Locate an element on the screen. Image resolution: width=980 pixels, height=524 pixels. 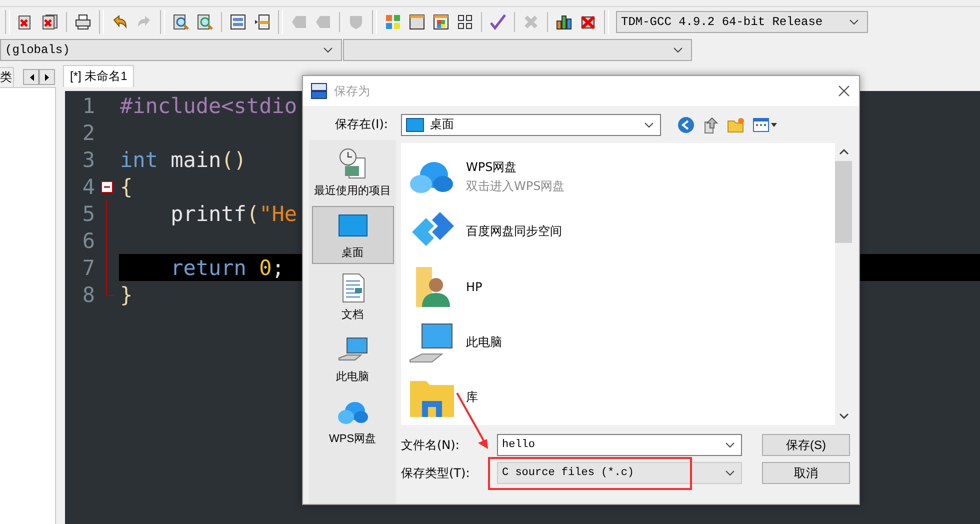
triangle-right-icon is located at coordinates (47, 77).